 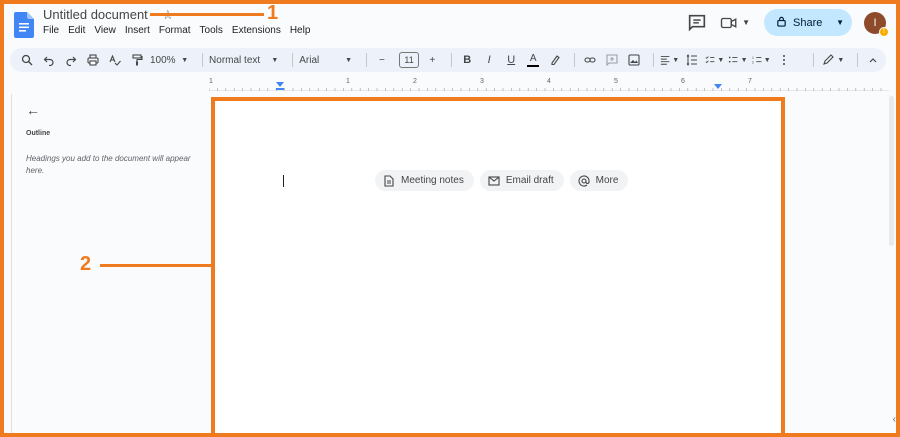 What do you see at coordinates (761, 60) in the screenshot?
I see `numbered-list-button: 12 ▼` at bounding box center [761, 60].